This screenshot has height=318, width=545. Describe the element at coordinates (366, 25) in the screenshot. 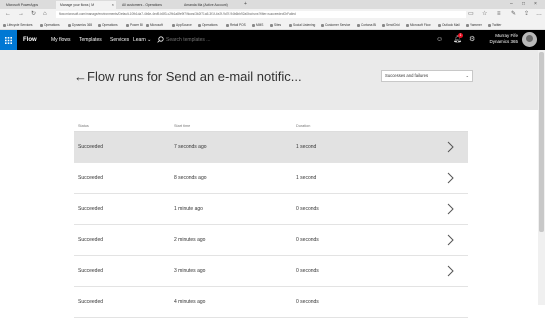

I see `favorite-link: Cortana BI` at that location.